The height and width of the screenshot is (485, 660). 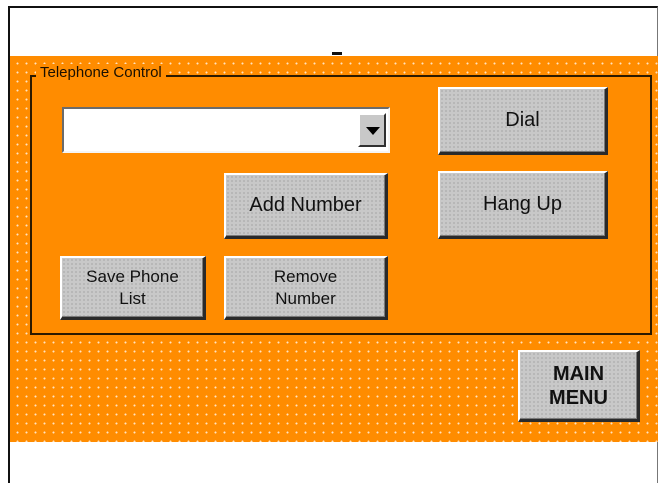 I want to click on save-phone-list-label-line1: Save Phone, so click(x=132, y=276).